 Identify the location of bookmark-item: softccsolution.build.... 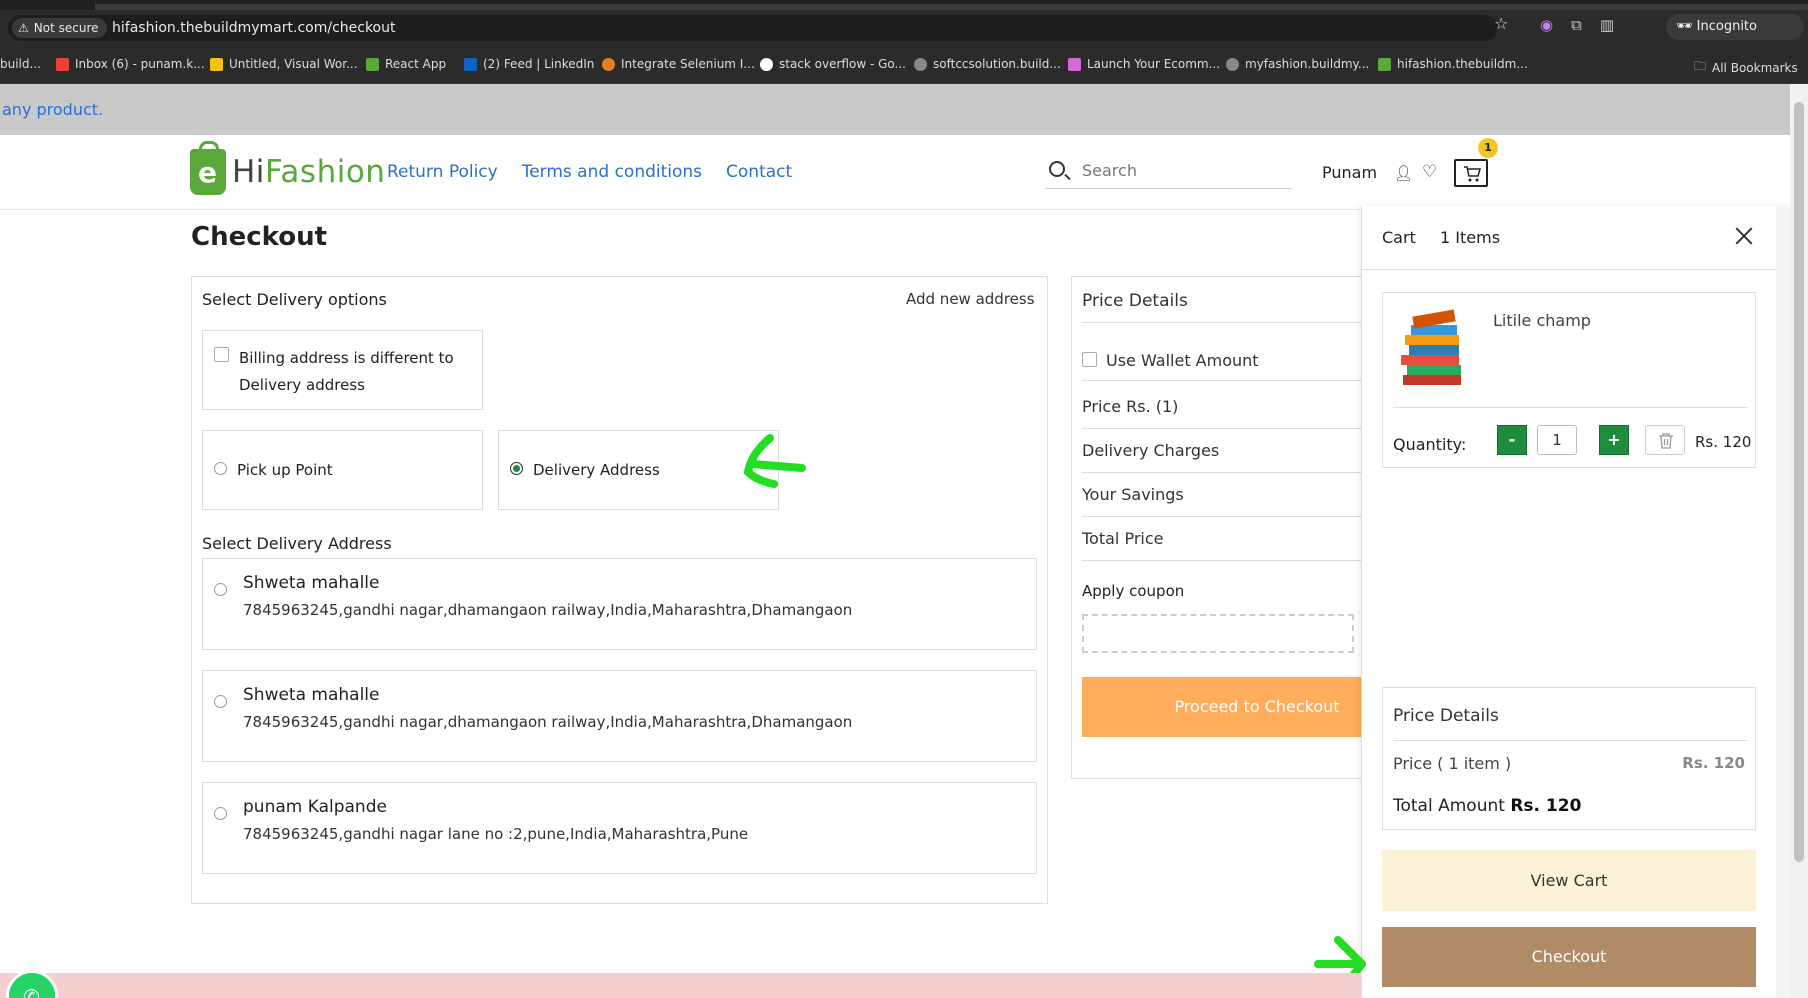
(987, 64).